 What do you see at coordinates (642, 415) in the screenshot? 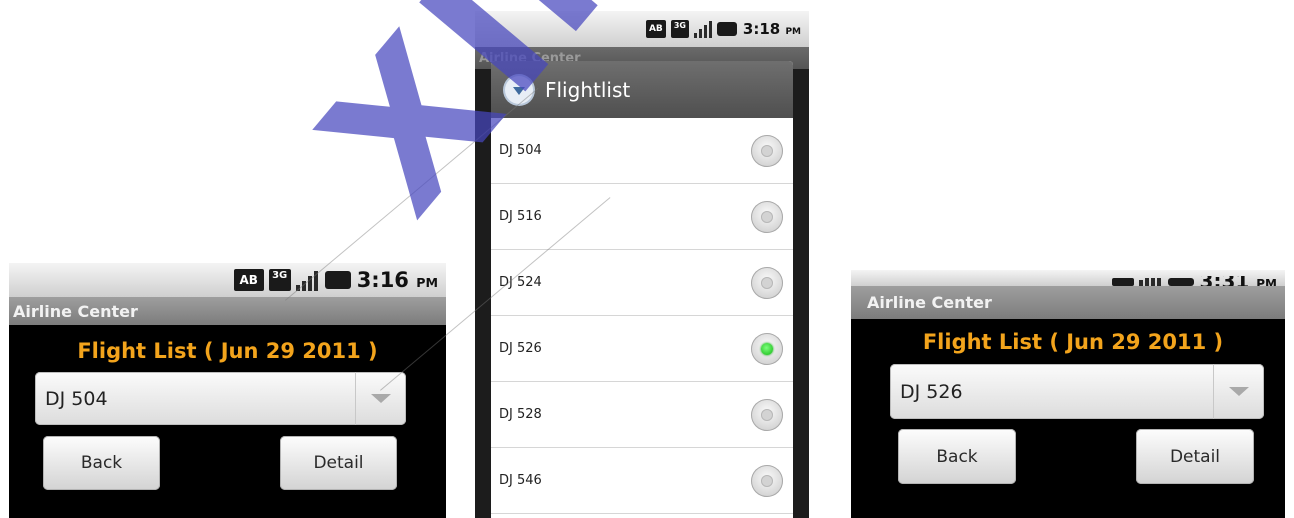
I see `flight-option-row: DJ 528` at bounding box center [642, 415].